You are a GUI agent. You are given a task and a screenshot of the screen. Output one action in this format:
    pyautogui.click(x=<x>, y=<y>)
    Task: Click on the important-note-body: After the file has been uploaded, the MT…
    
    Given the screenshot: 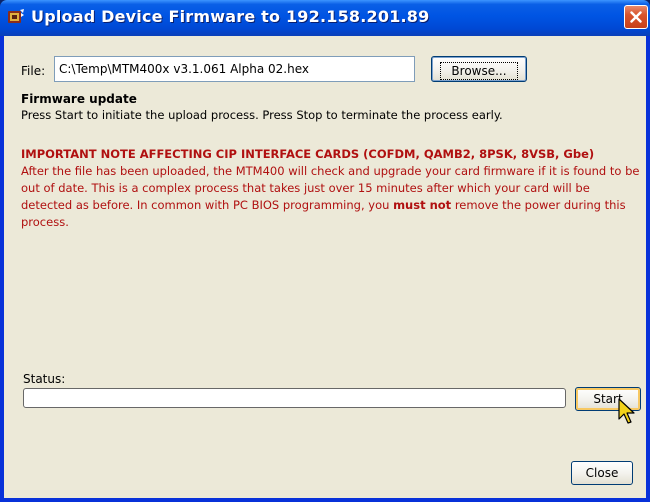 What is the action you would take?
    pyautogui.click(x=331, y=197)
    